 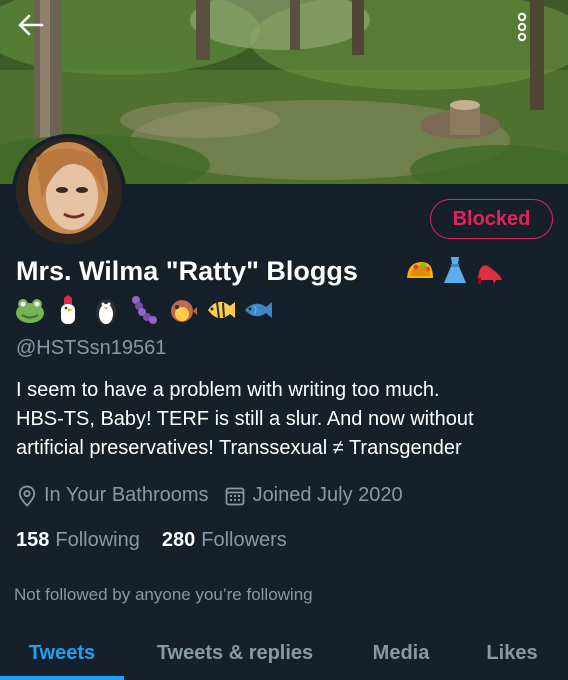 I want to click on user-handle: @HSTSsn19561, so click(x=91, y=348).